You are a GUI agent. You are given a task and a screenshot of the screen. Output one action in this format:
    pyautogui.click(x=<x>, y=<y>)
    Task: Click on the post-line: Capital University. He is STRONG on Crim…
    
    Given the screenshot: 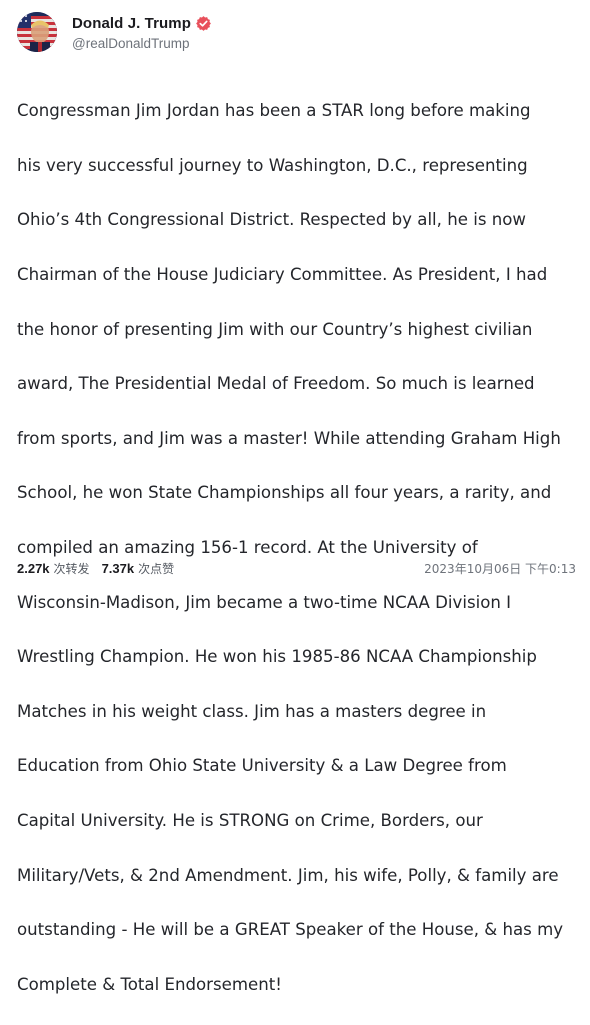 What is the action you would take?
    pyautogui.click(x=250, y=821)
    